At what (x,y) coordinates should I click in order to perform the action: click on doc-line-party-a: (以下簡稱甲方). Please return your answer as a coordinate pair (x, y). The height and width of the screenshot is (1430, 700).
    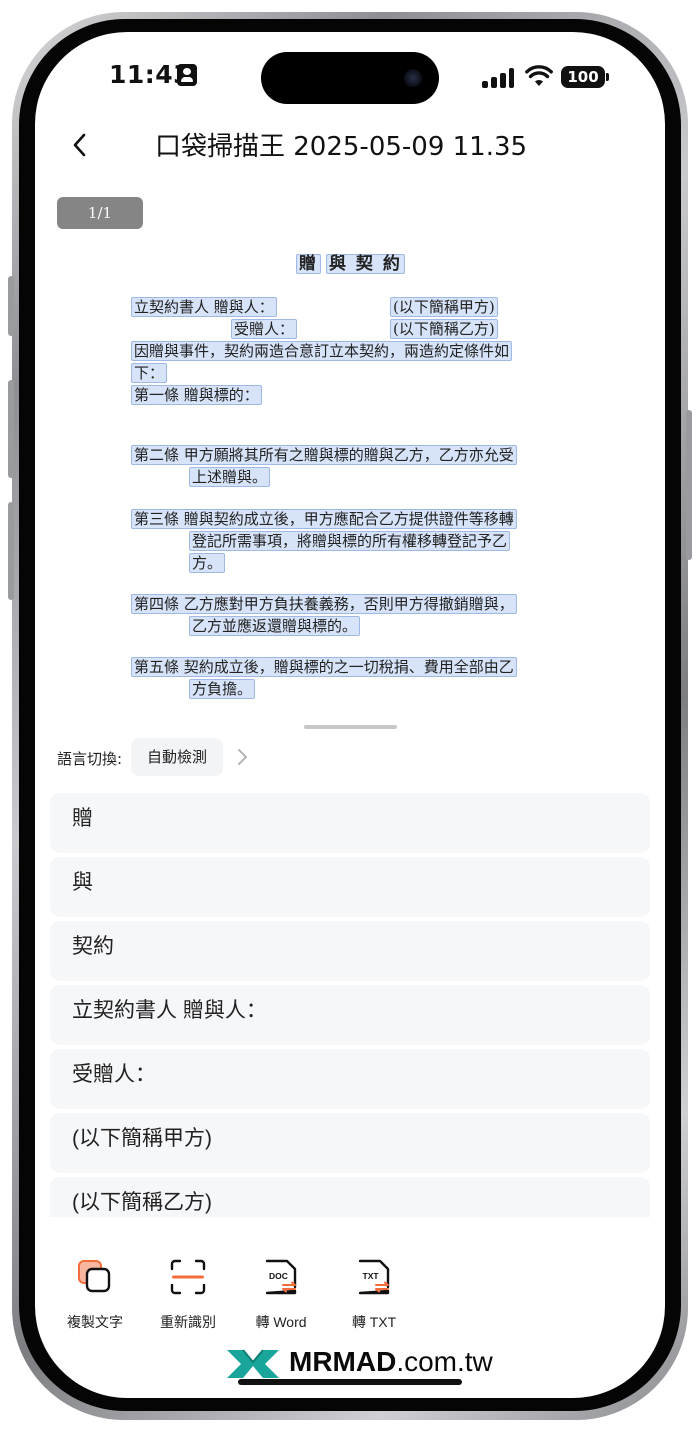
    Looking at the image, I should click on (444, 307).